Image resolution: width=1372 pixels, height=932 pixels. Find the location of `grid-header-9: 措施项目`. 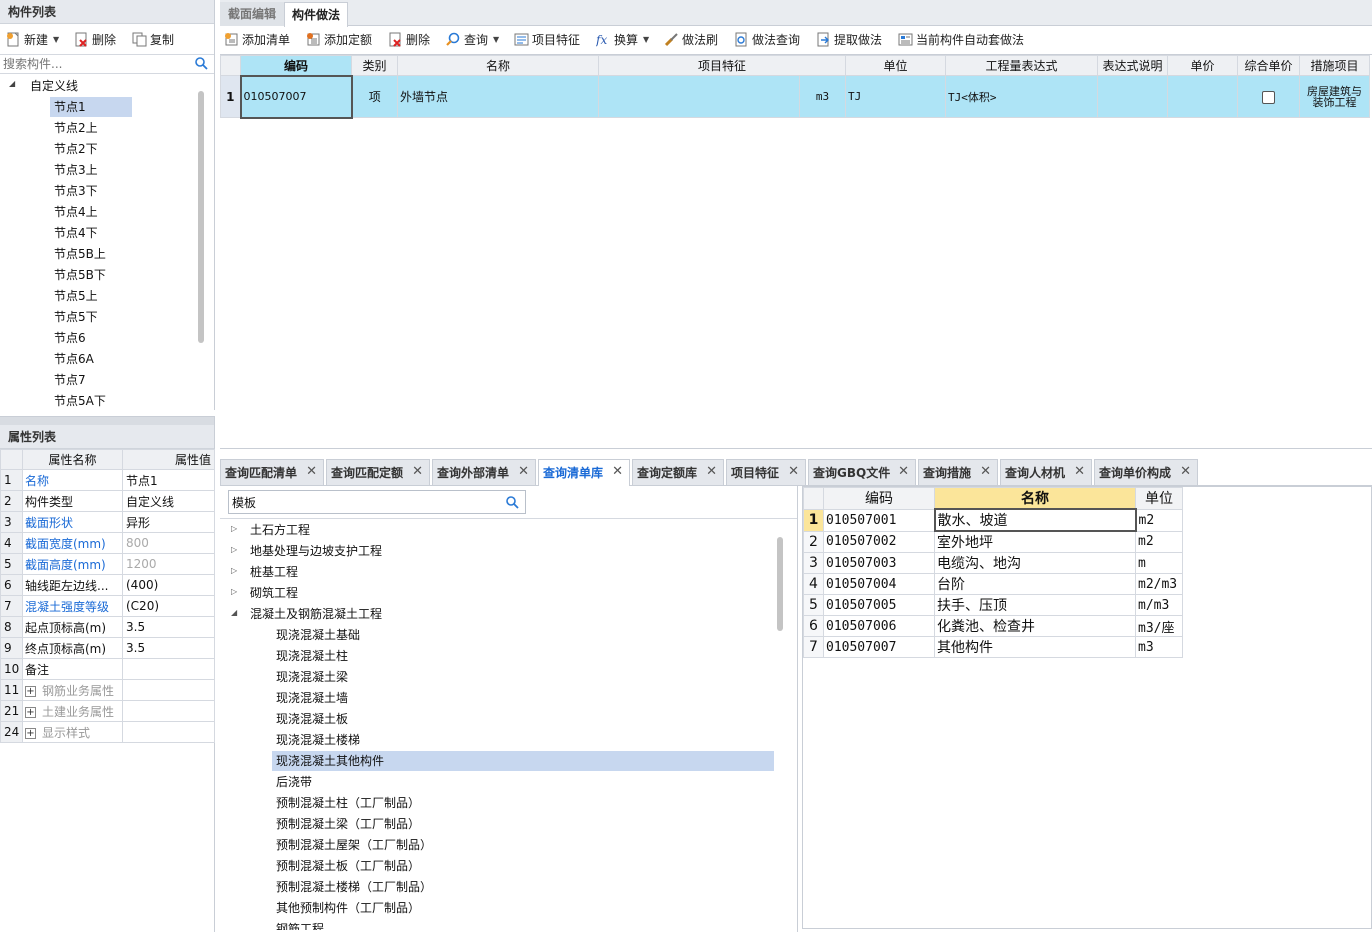

grid-header-9: 措施项目 is located at coordinates (1335, 65).